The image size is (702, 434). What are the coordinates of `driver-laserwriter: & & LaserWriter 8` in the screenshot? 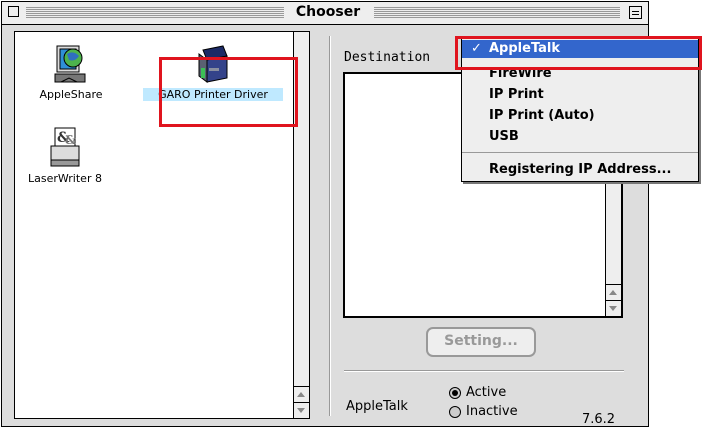 It's located at (65, 155).